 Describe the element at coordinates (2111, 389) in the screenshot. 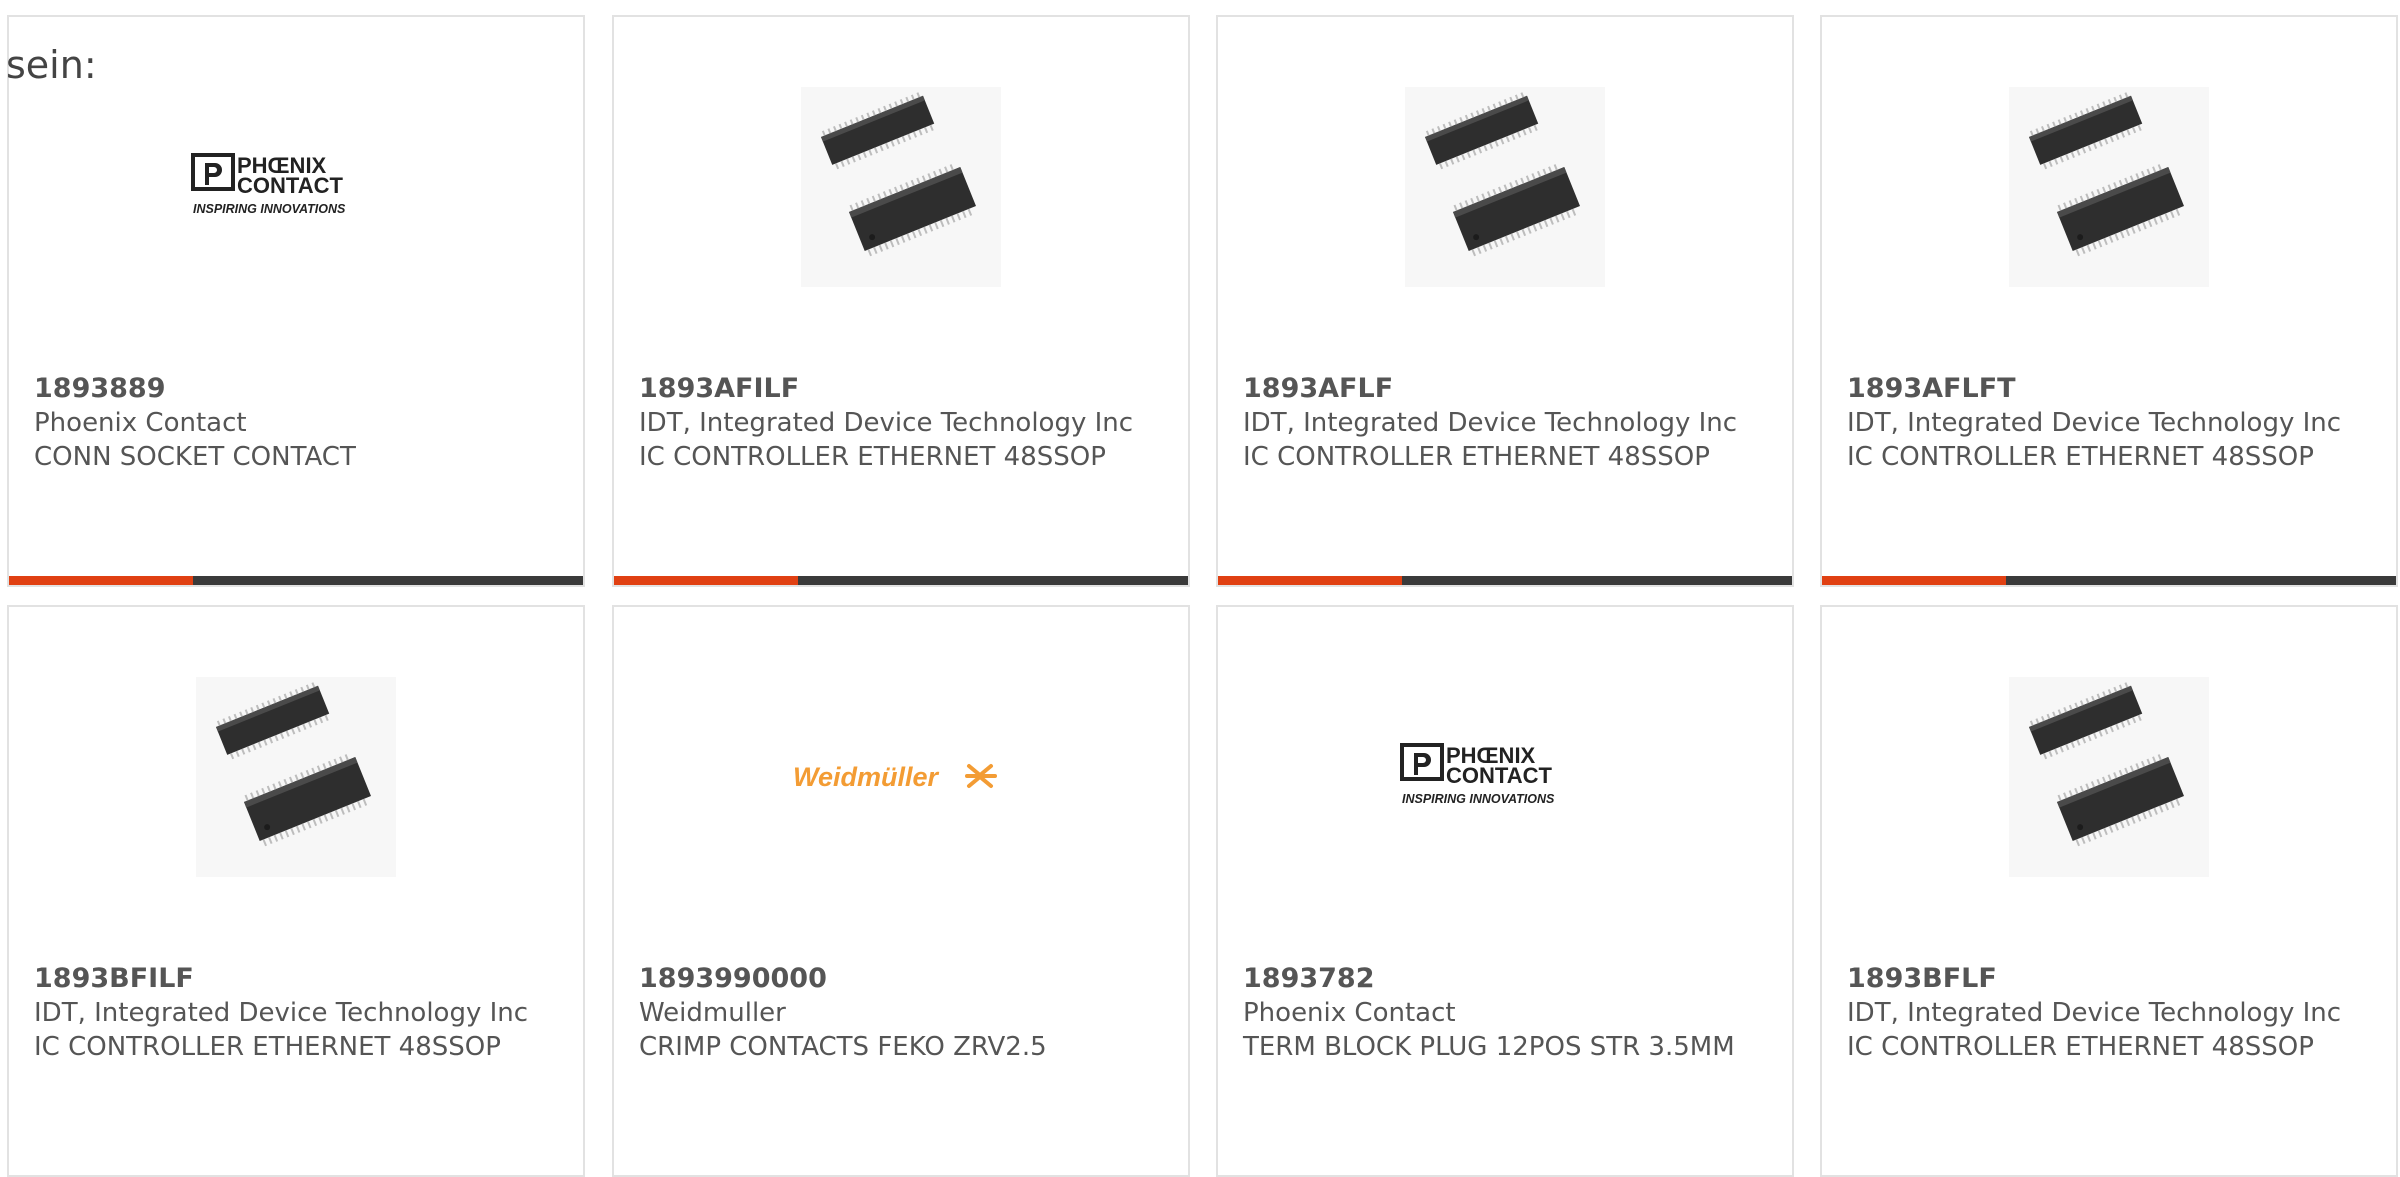

I see `part-number: 1893AFLFT` at that location.